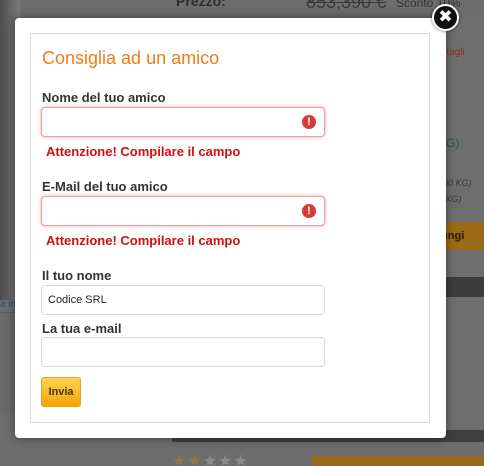 Image resolution: width=484 pixels, height=466 pixels. Describe the element at coordinates (183, 122) in the screenshot. I see `friend-name-input: !` at that location.